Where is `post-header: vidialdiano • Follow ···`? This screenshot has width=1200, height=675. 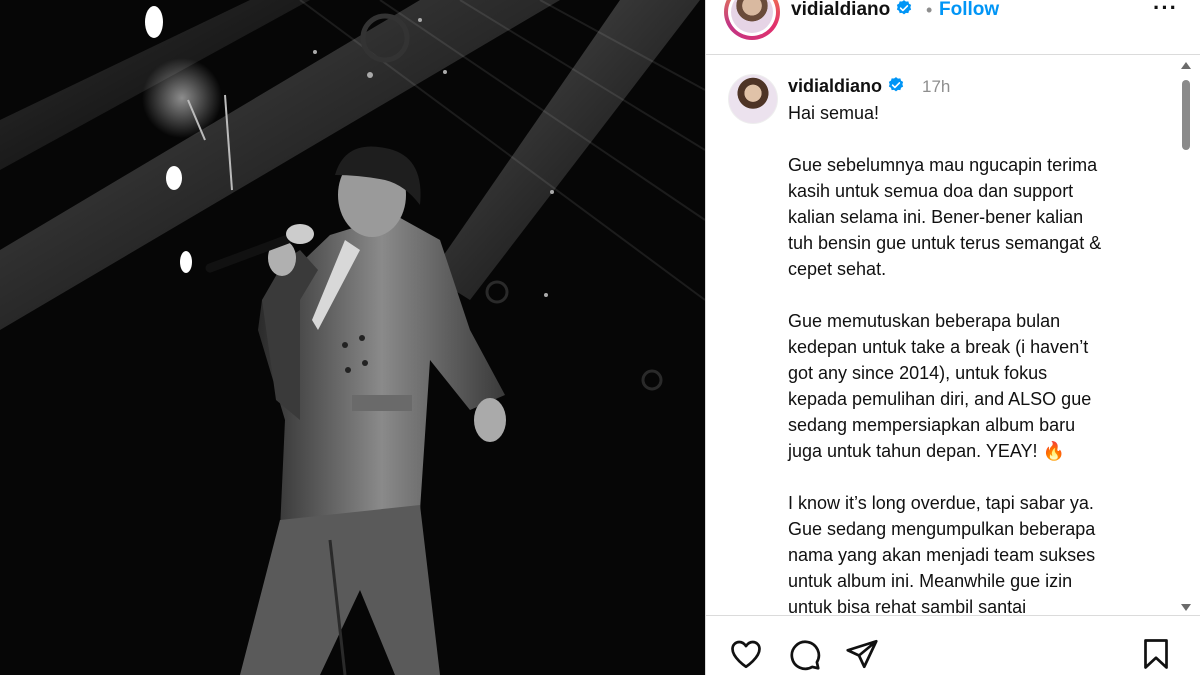
post-header: vidialdiano • Follow ··· is located at coordinates (953, 27).